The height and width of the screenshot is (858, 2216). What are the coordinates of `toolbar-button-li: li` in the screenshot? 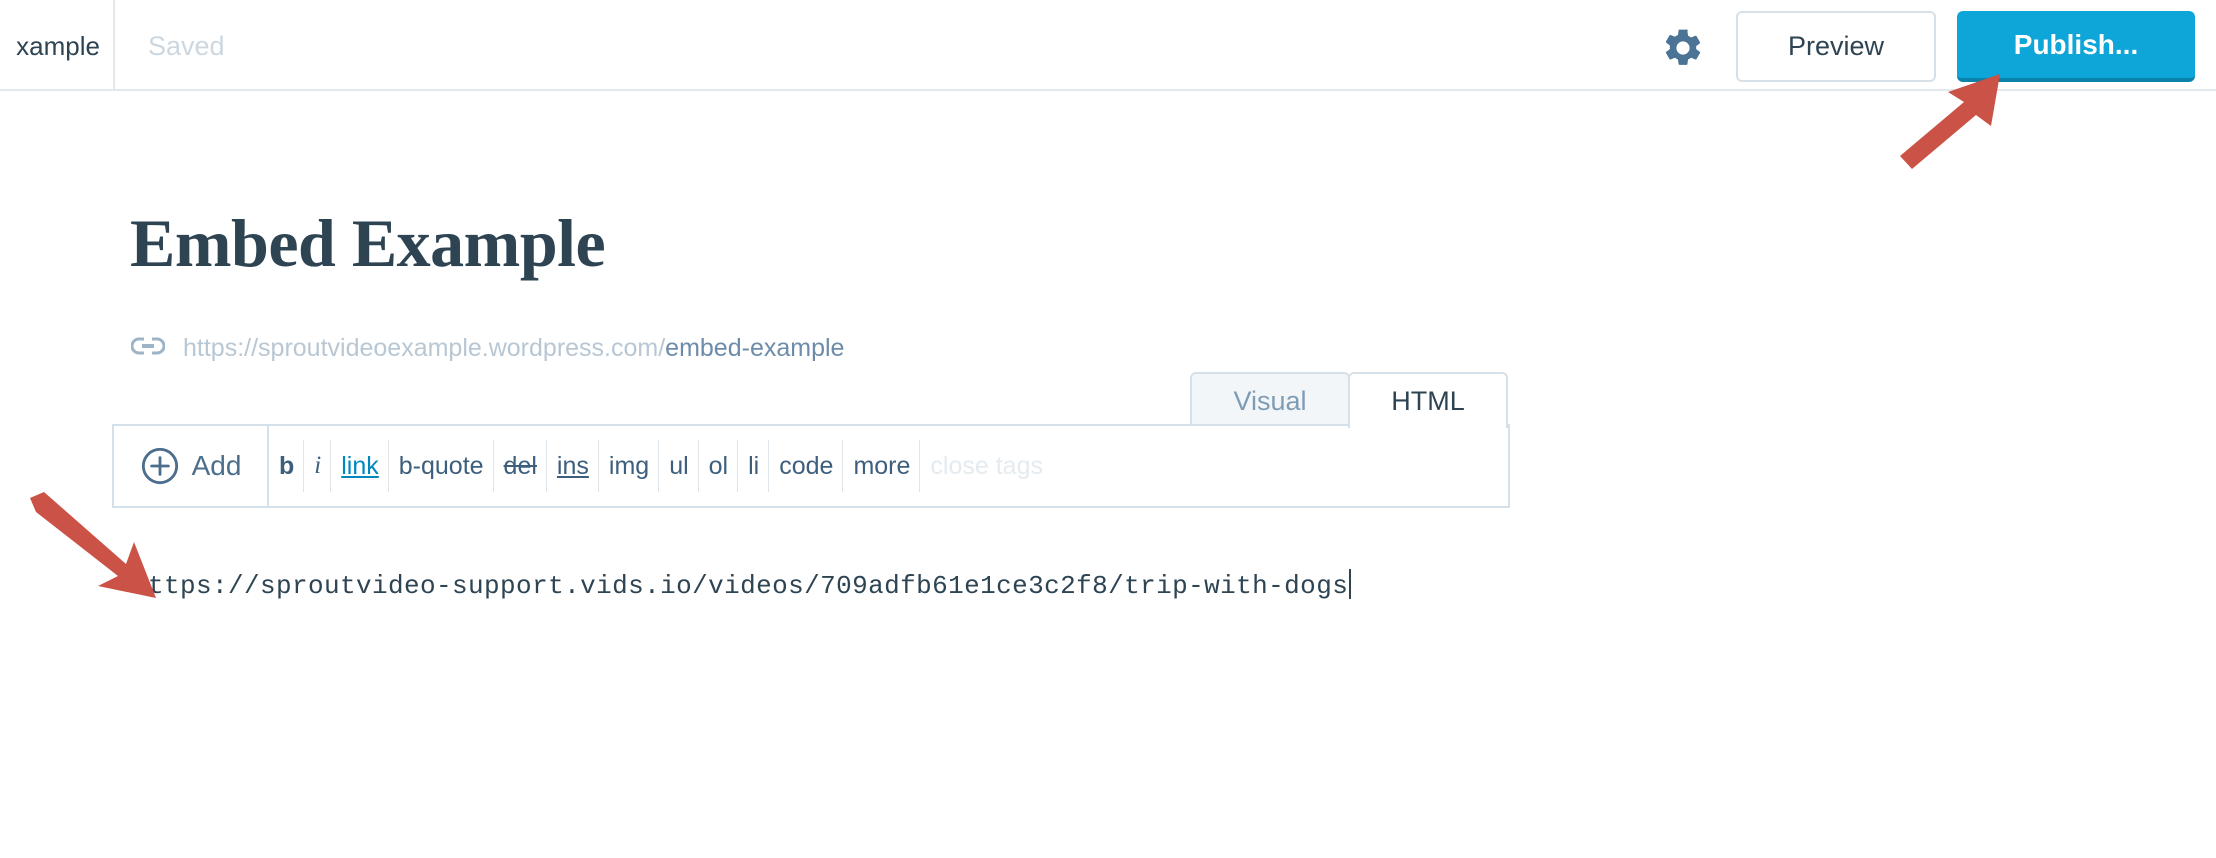 It's located at (754, 466).